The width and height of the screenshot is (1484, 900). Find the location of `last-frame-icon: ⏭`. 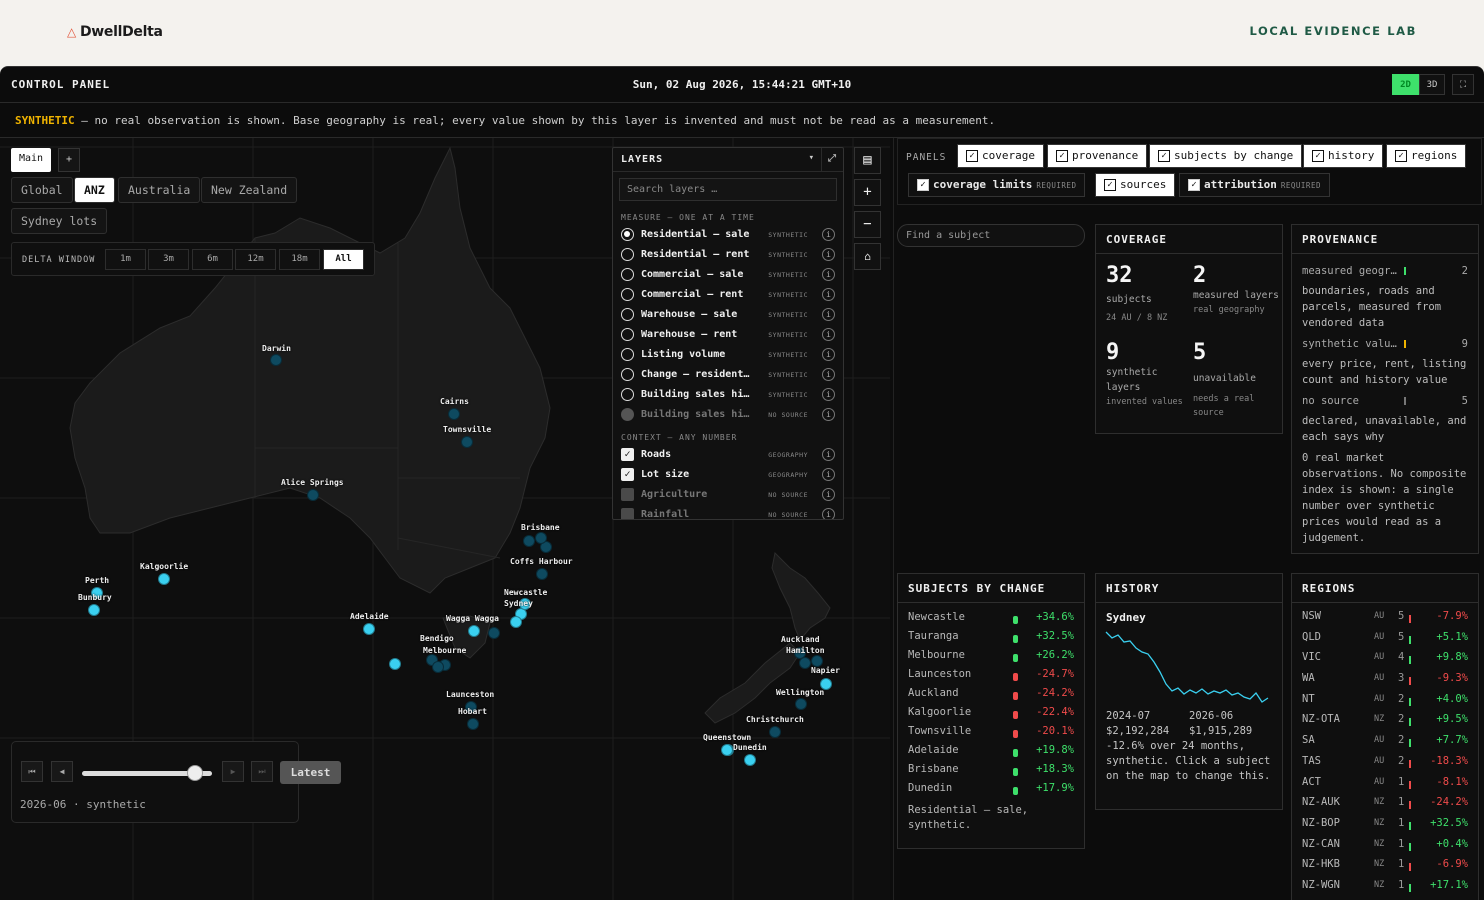

last-frame-icon: ⏭ is located at coordinates (262, 771).